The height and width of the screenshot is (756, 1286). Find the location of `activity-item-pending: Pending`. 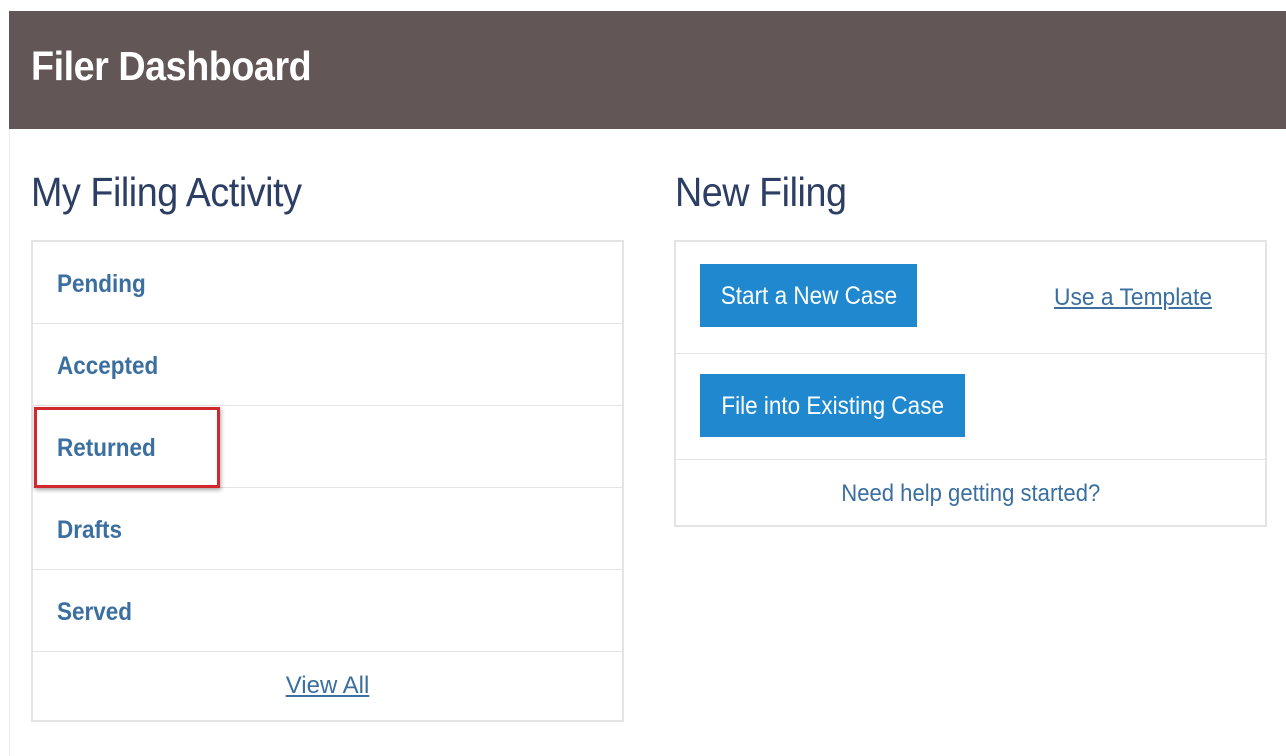

activity-item-pending: Pending is located at coordinates (327, 283).